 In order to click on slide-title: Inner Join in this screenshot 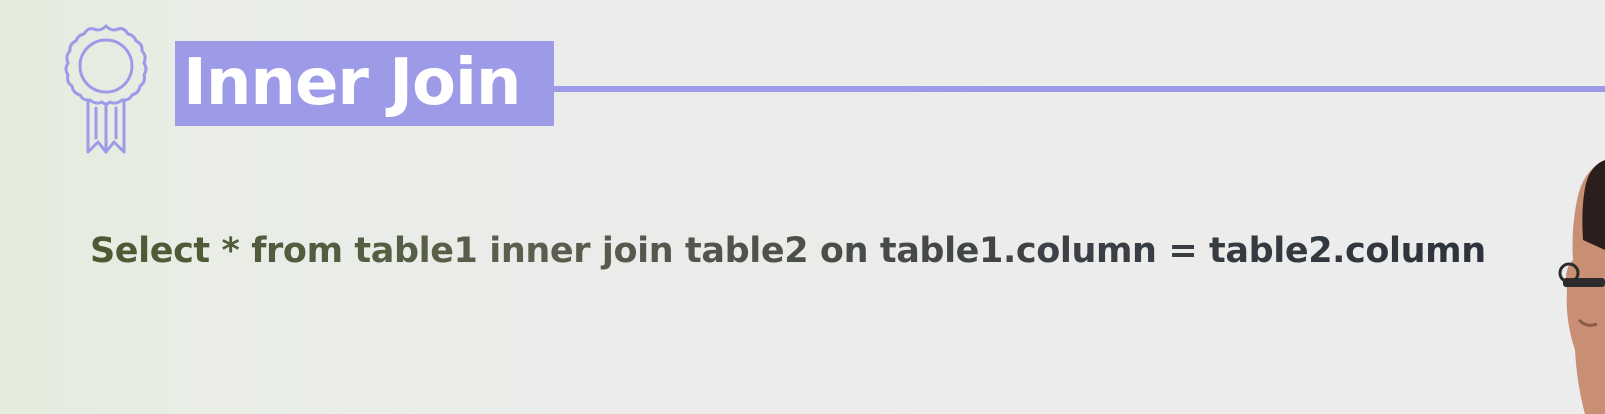, I will do `click(352, 83)`.